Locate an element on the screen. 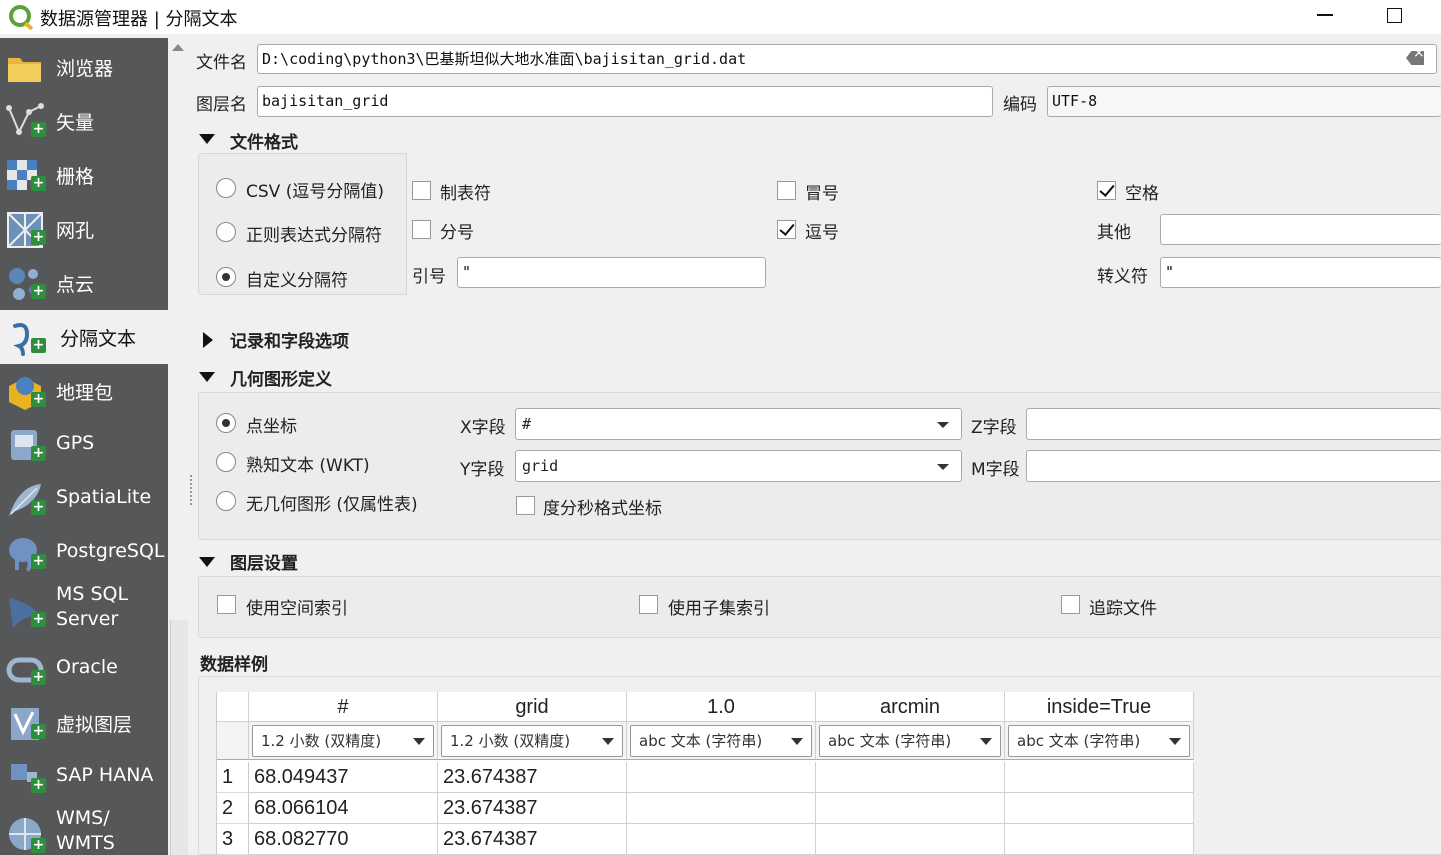  space-checkbox is located at coordinates (1106, 190).